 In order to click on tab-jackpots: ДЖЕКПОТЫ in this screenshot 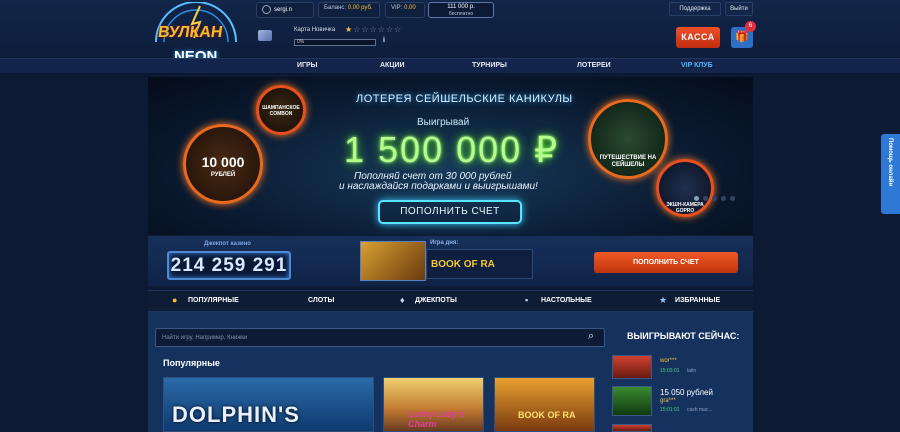, I will do `click(436, 300)`.